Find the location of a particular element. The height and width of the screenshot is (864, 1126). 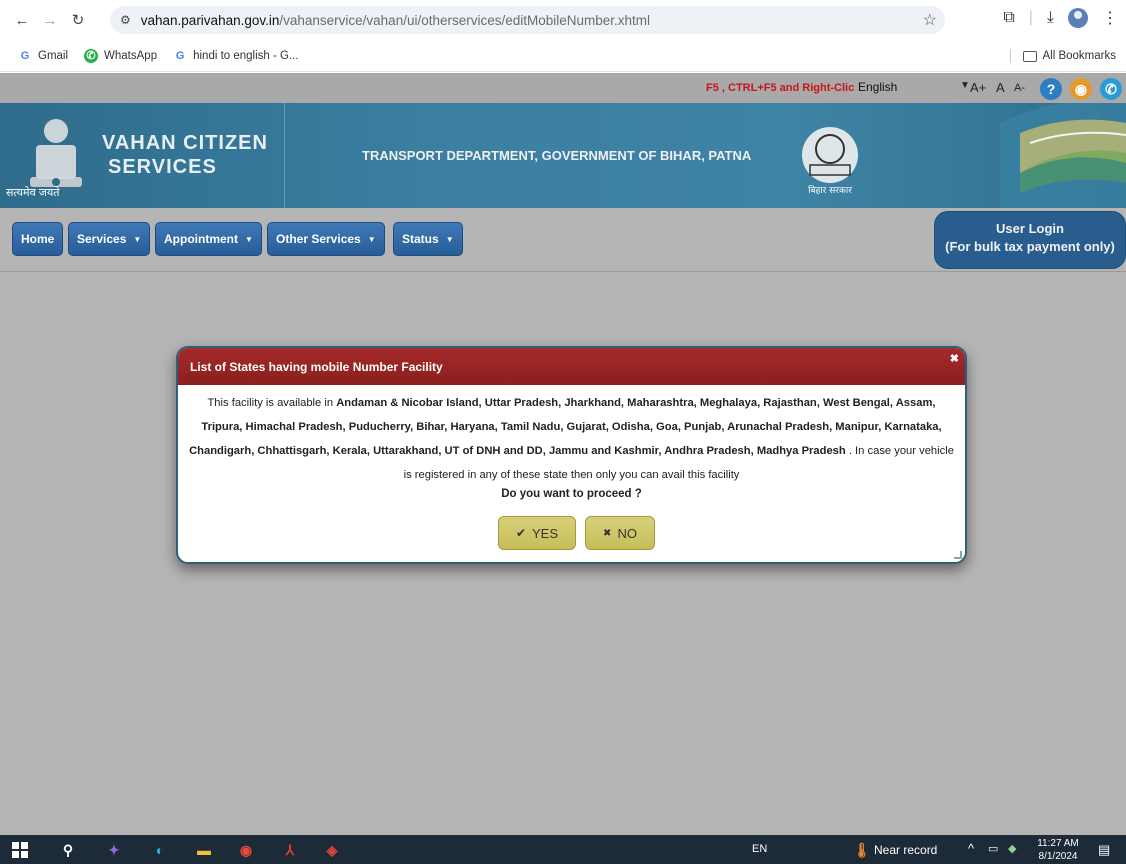

site-title-line2: SERVICES is located at coordinates (162, 167).